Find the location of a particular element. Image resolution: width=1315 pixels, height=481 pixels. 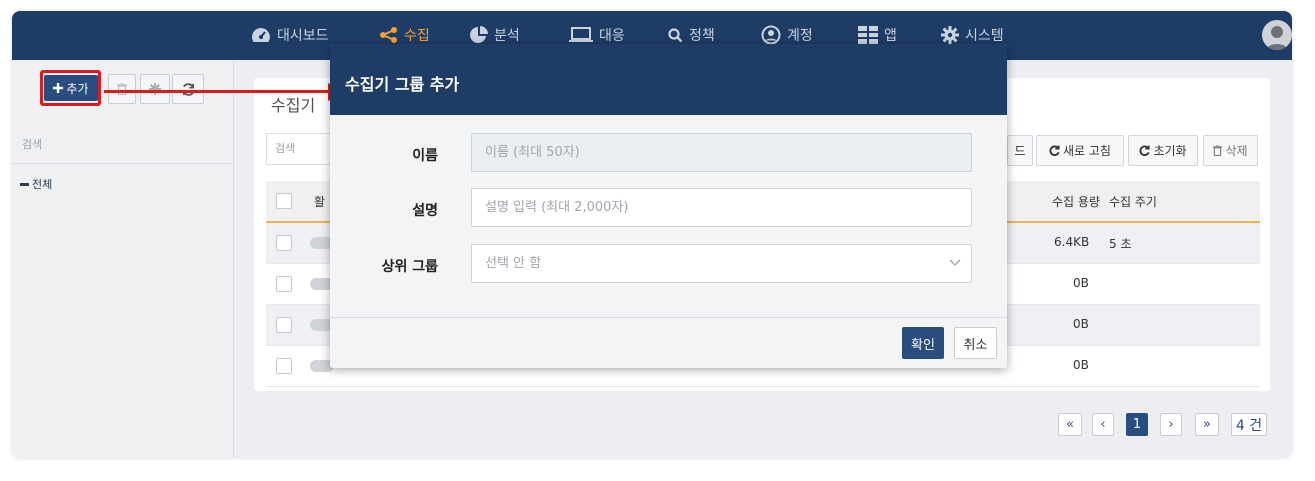

avatar is located at coordinates (1277, 35).